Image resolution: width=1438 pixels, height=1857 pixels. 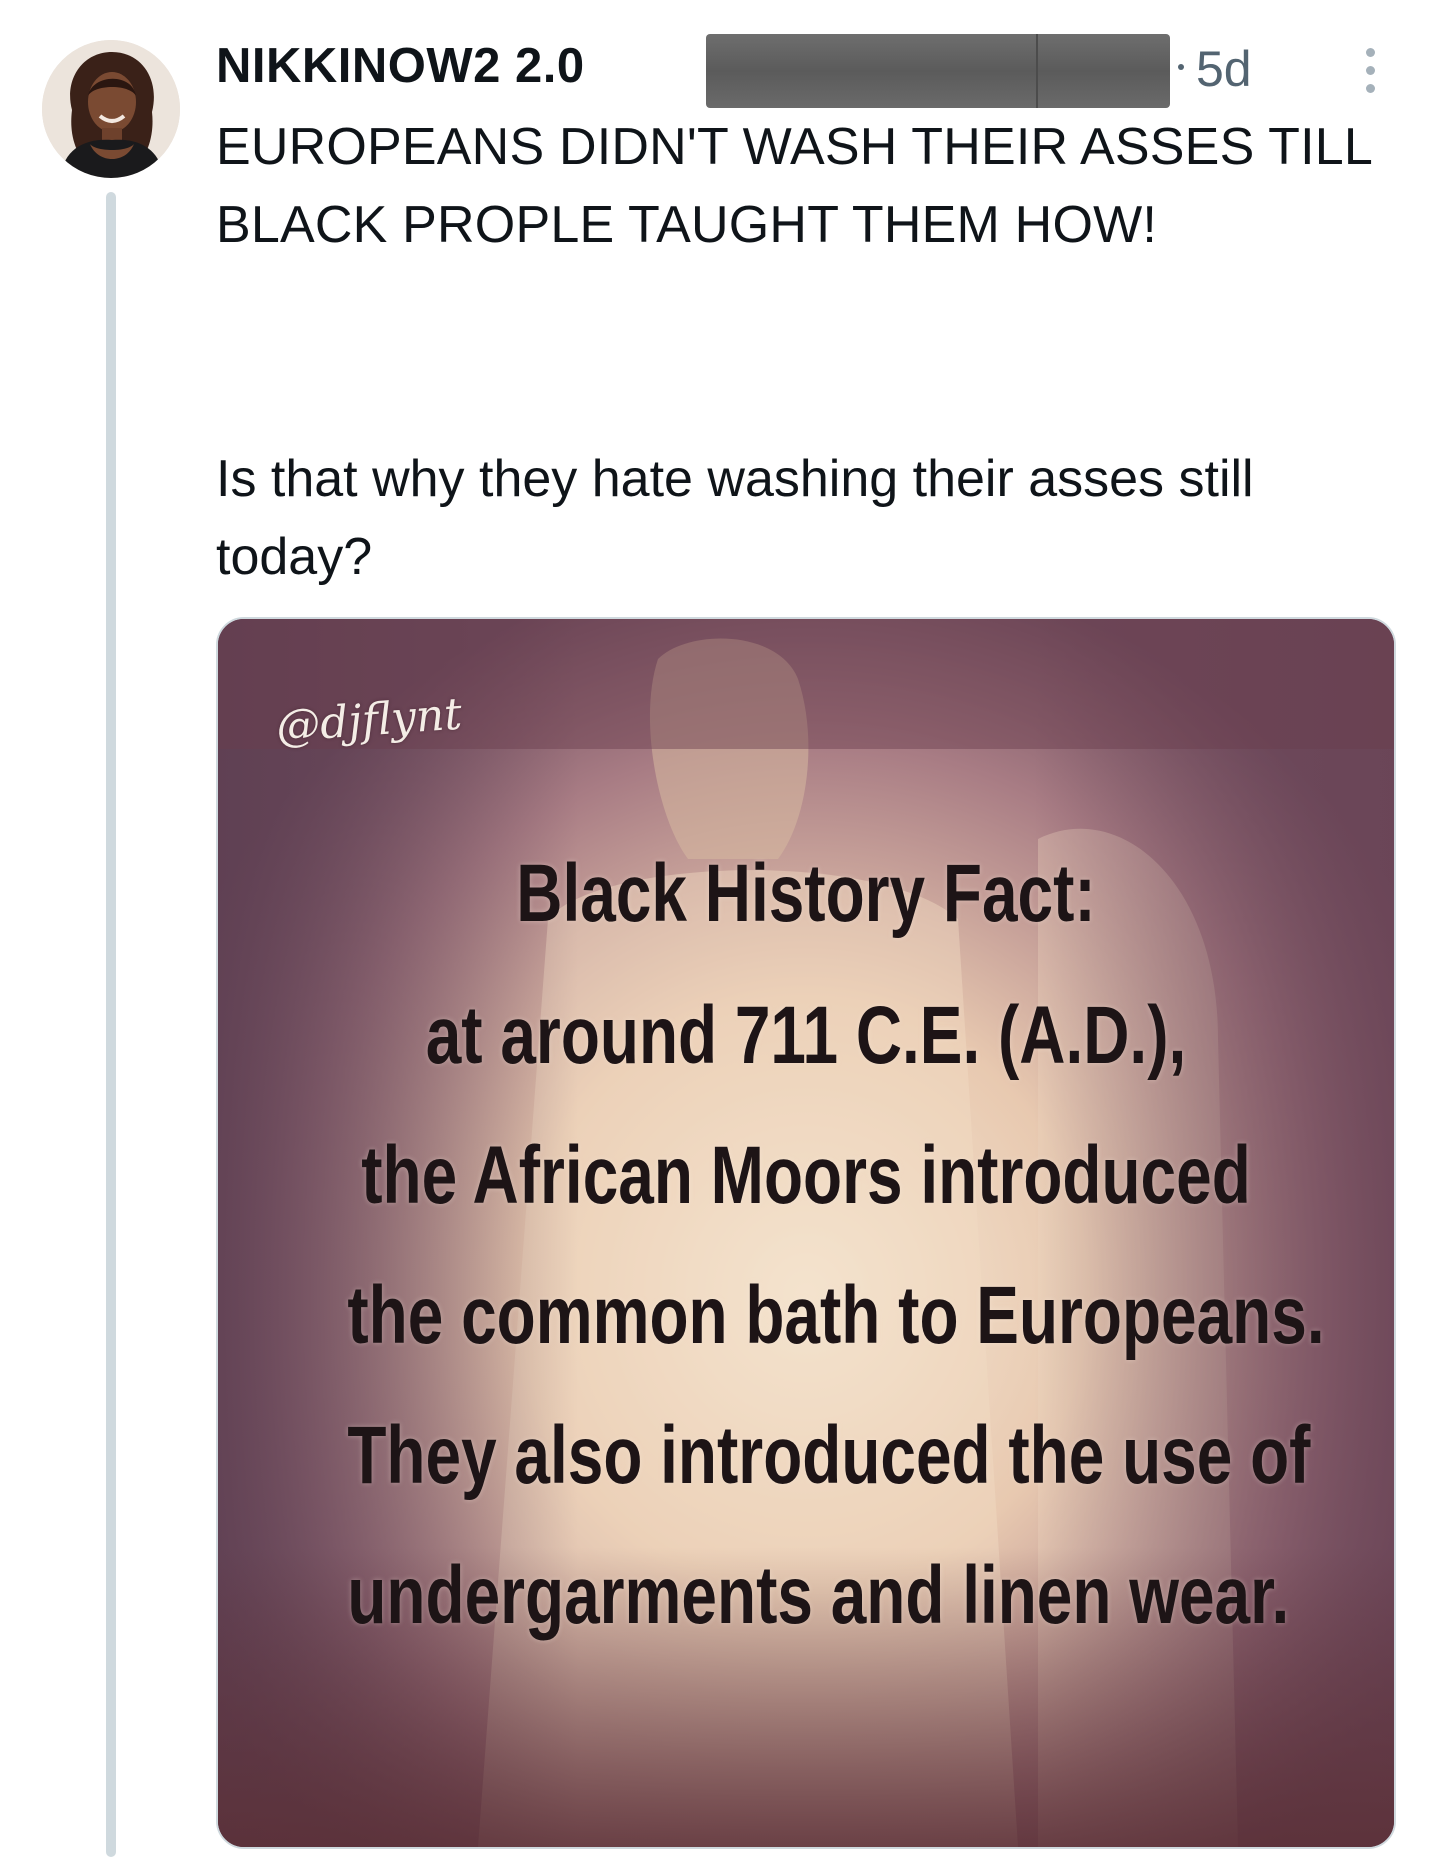 I want to click on more-options-button, so click(x=1371, y=70).